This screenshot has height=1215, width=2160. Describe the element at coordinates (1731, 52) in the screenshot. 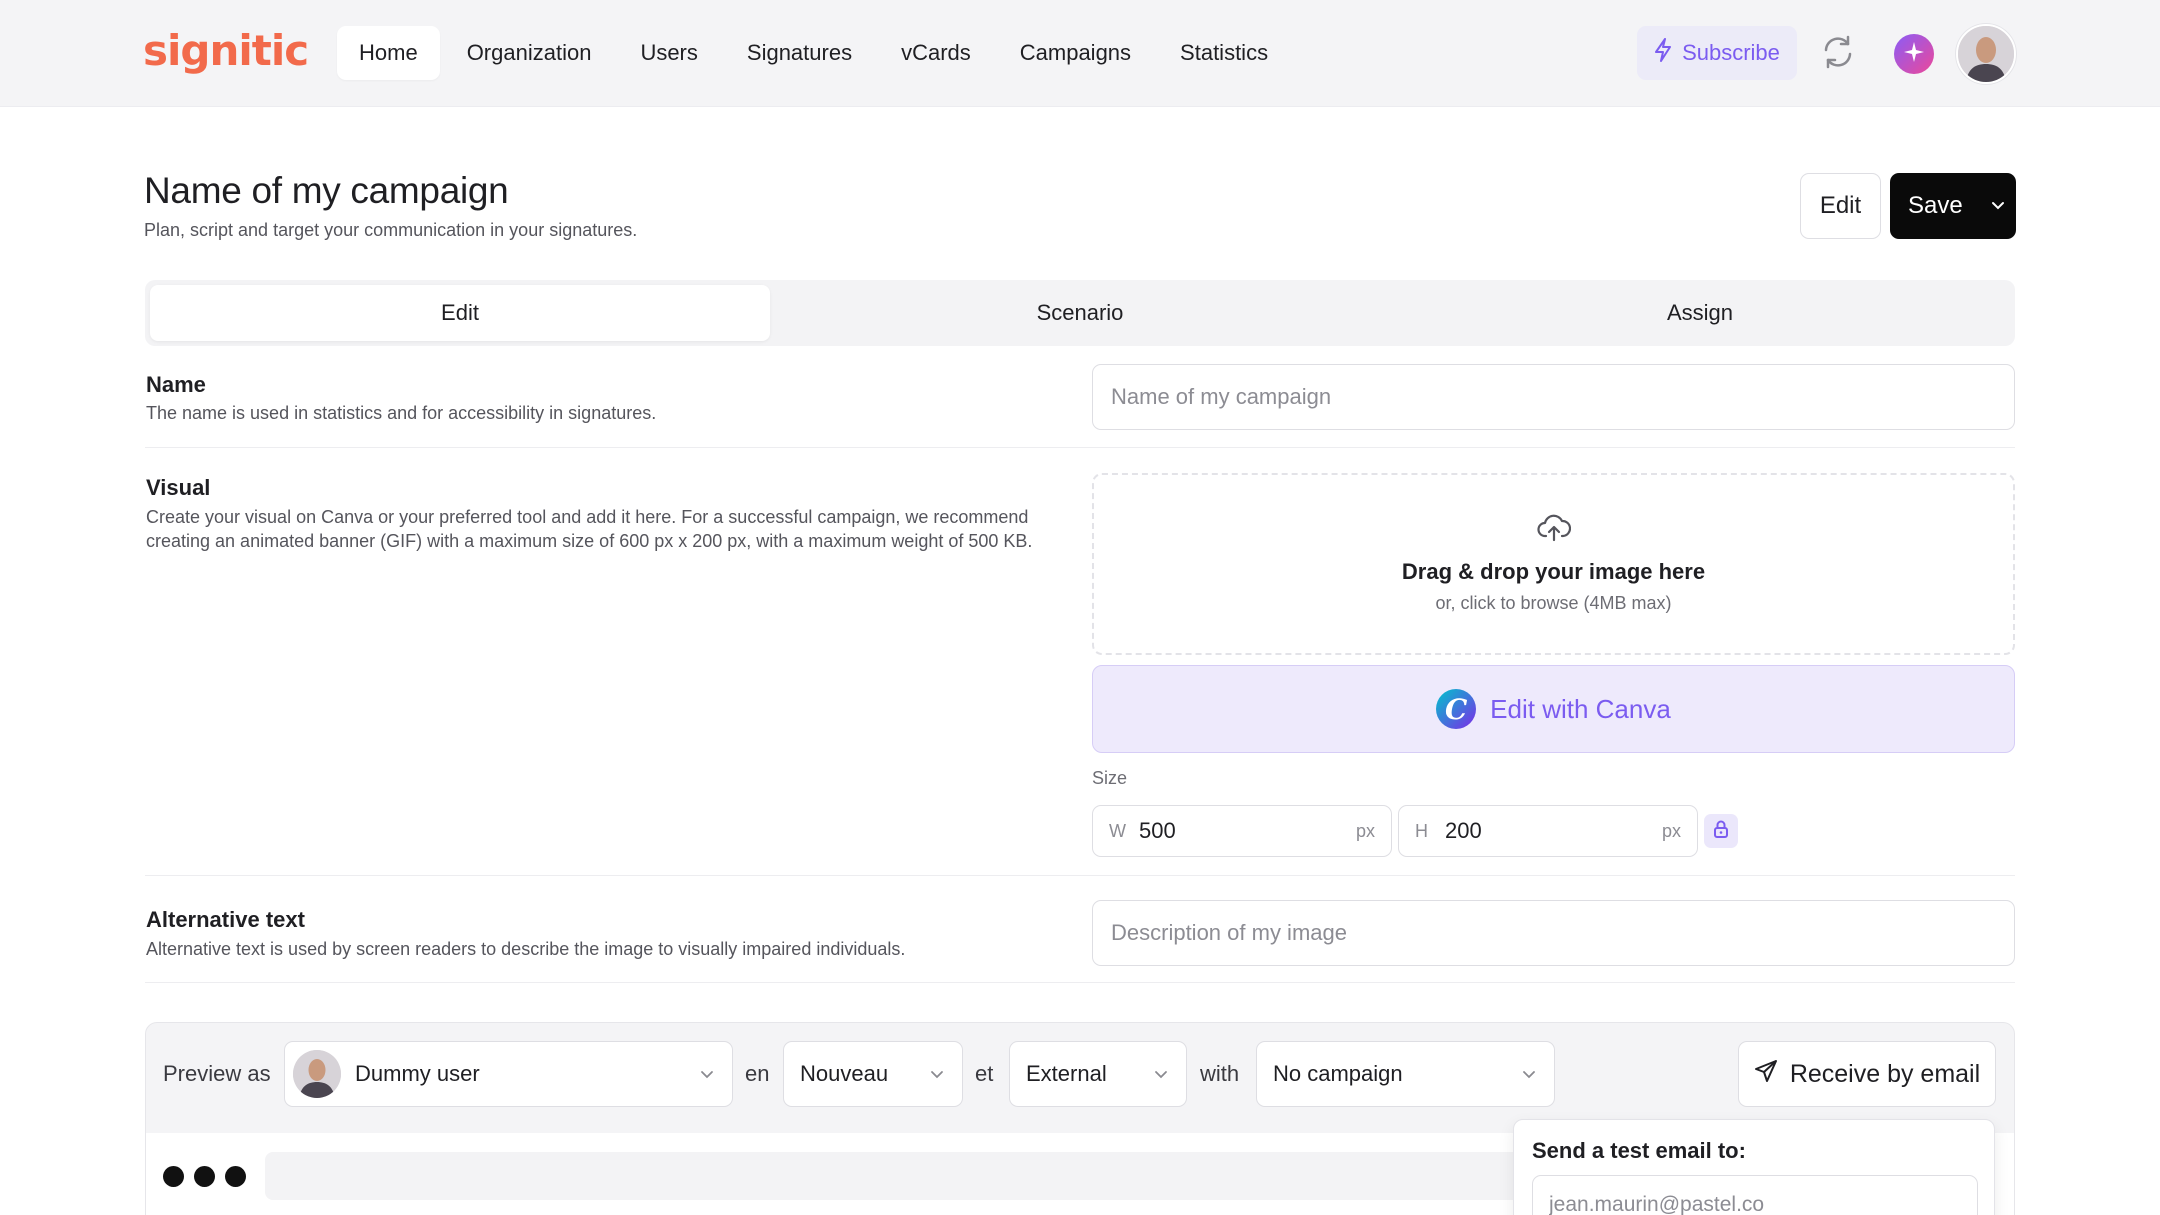

I see `subscribe-label: Subscribe` at that location.